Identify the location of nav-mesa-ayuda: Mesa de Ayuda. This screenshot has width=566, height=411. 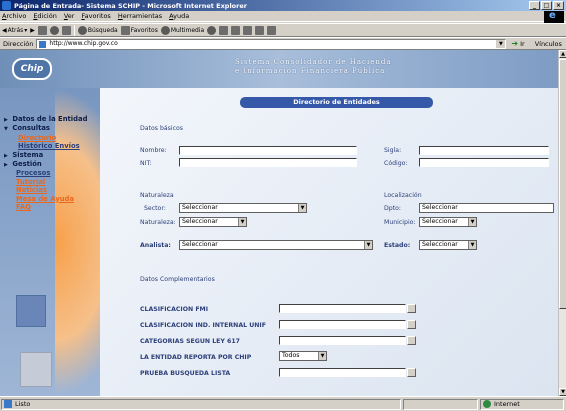
(45, 199).